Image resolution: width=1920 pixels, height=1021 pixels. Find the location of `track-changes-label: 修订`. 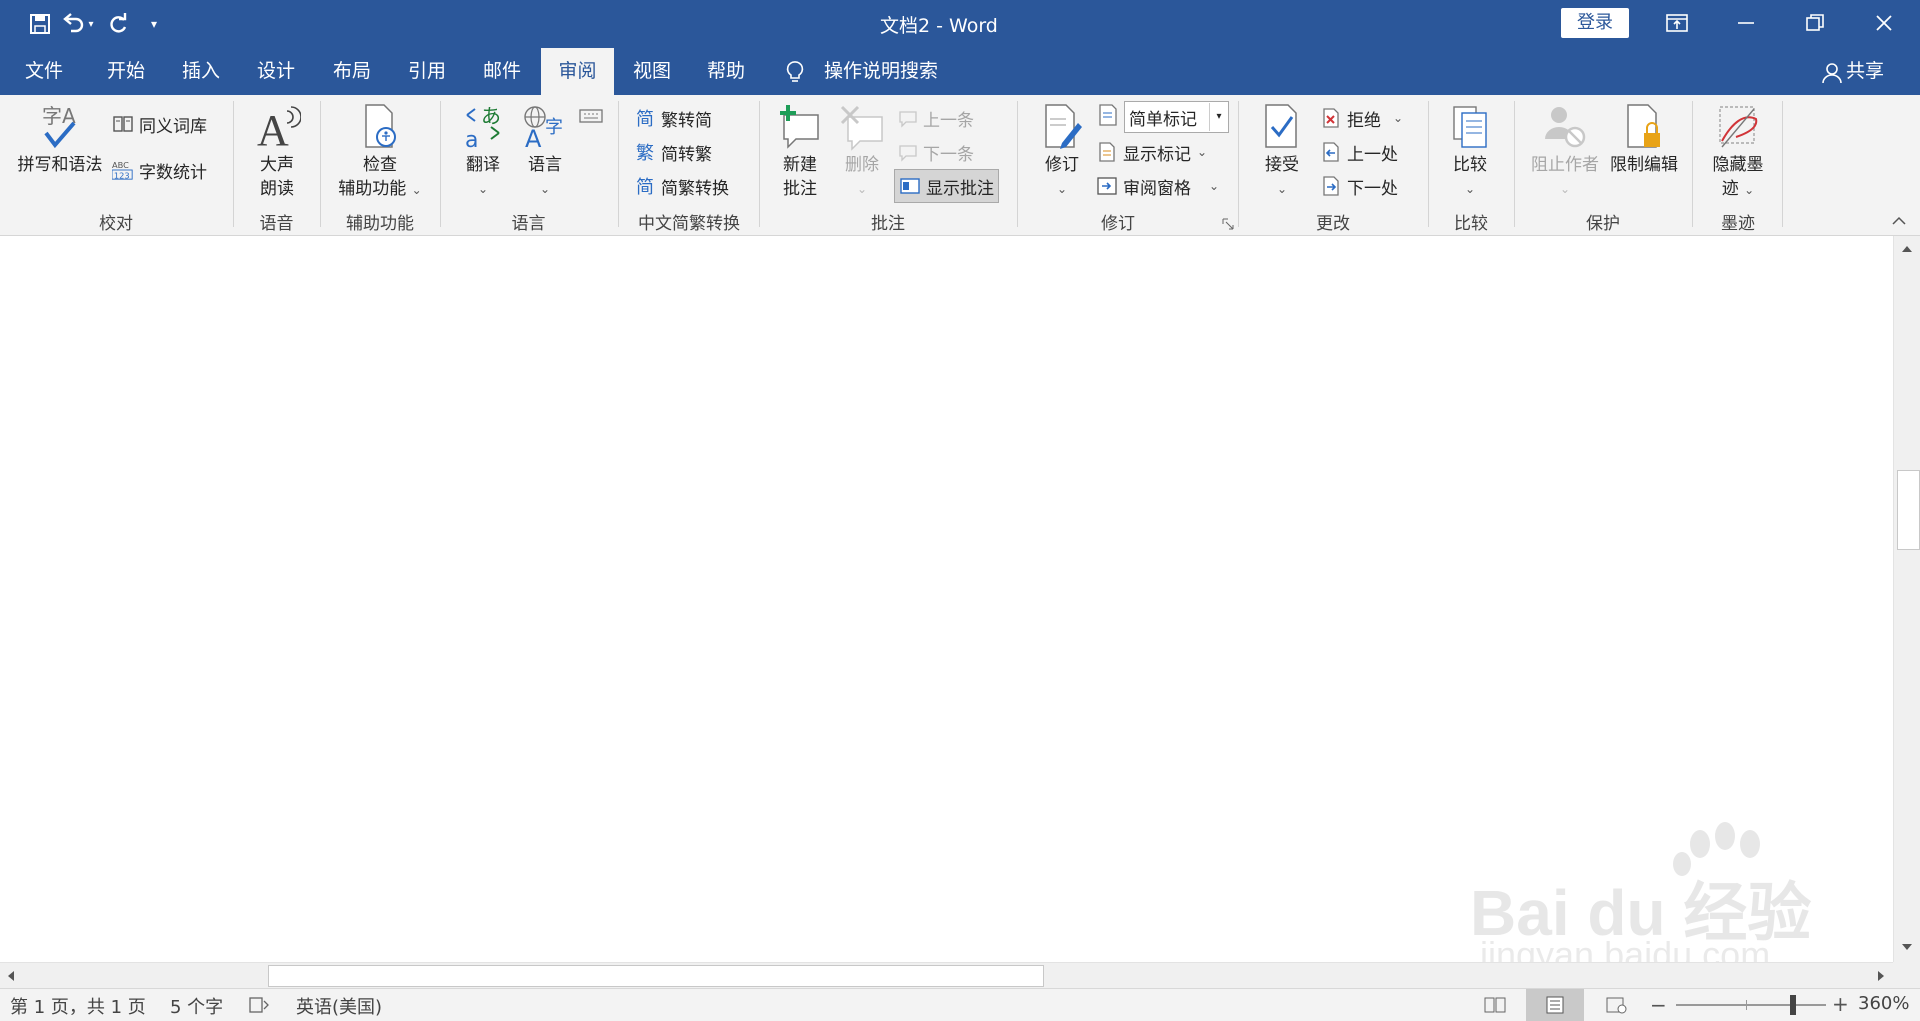

track-changes-label: 修订 is located at coordinates (1062, 165).